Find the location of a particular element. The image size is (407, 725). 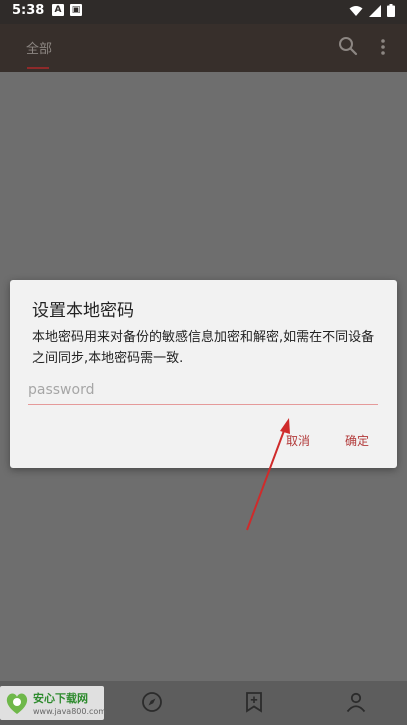

battery-icon is located at coordinates (391, 10).